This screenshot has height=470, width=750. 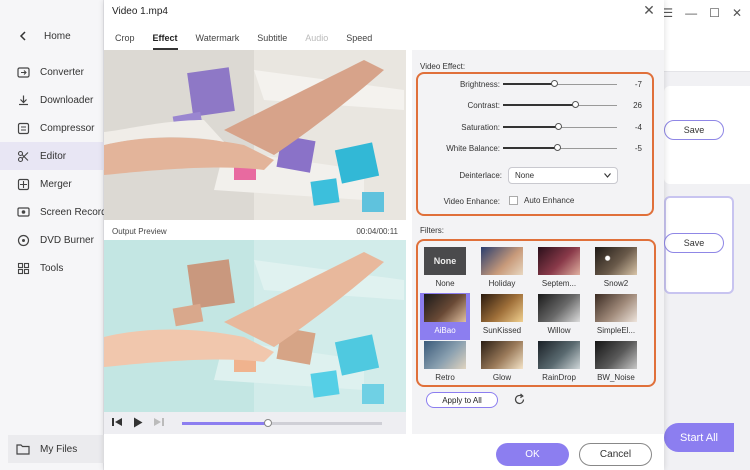 I want to click on menu-icon: ☰, so click(x=667, y=13).